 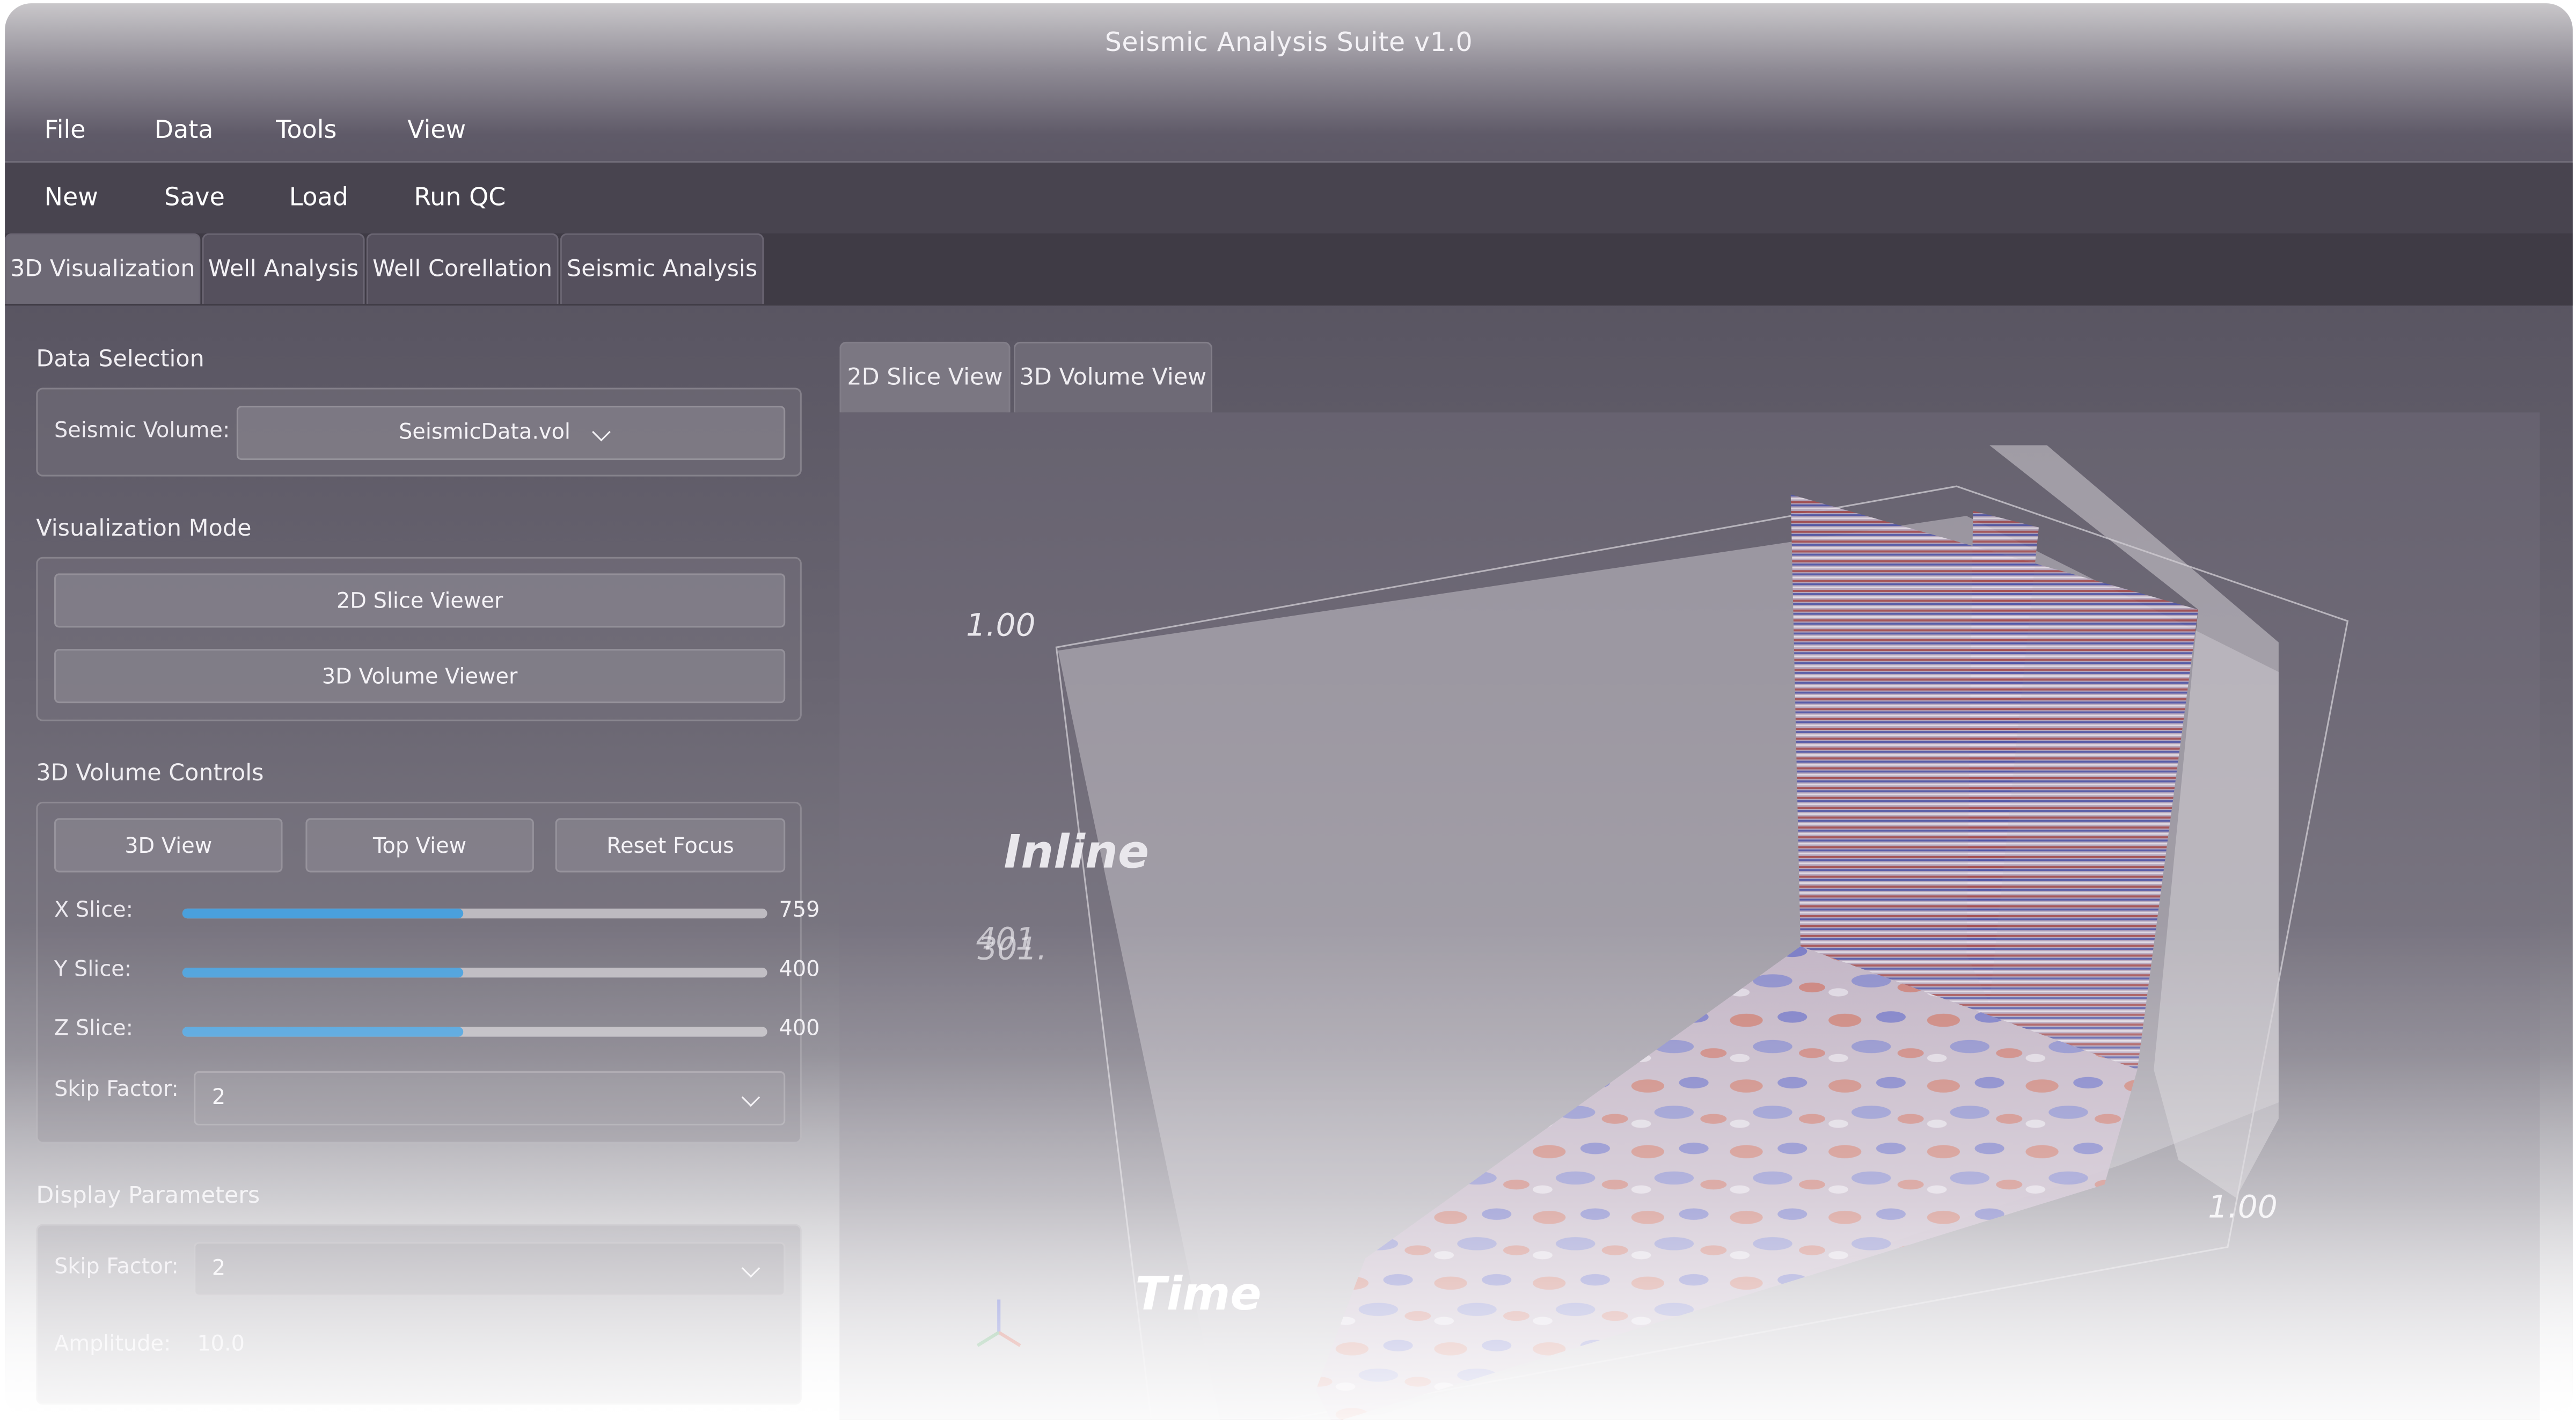 What do you see at coordinates (420, 600) in the screenshot?
I see `2d-slice-viewer-button: 2D Slice Viewer` at bounding box center [420, 600].